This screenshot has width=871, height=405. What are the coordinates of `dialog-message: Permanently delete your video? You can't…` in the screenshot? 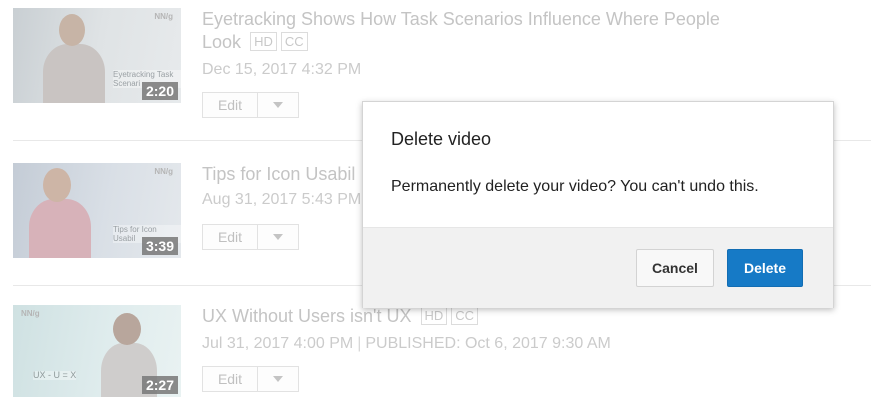 It's located at (575, 186).